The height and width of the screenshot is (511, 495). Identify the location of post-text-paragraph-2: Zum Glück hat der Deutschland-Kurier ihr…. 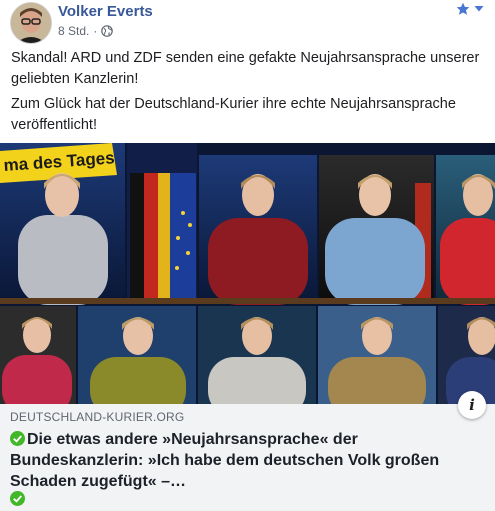
(233, 114).